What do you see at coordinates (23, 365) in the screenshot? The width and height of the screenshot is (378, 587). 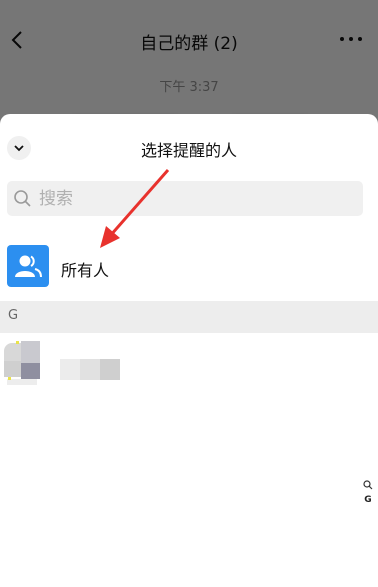 I see `blurred-avatar` at bounding box center [23, 365].